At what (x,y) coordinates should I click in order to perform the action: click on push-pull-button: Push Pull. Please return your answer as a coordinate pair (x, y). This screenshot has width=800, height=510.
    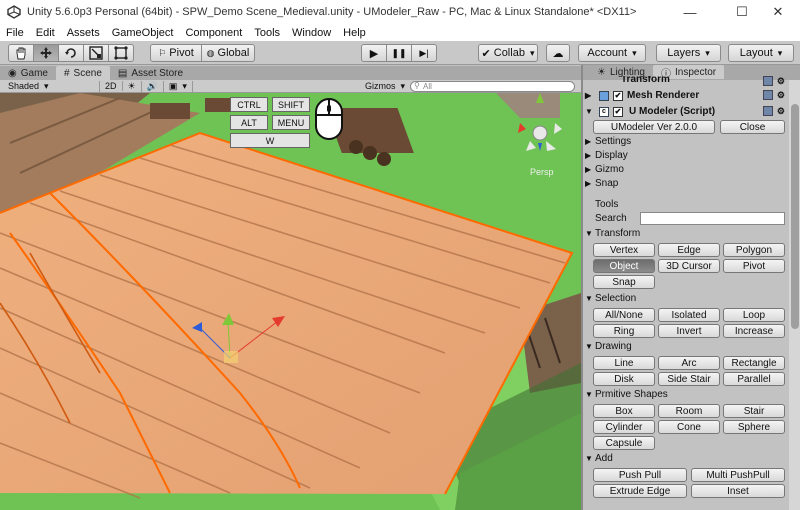
    Looking at the image, I should click on (640, 475).